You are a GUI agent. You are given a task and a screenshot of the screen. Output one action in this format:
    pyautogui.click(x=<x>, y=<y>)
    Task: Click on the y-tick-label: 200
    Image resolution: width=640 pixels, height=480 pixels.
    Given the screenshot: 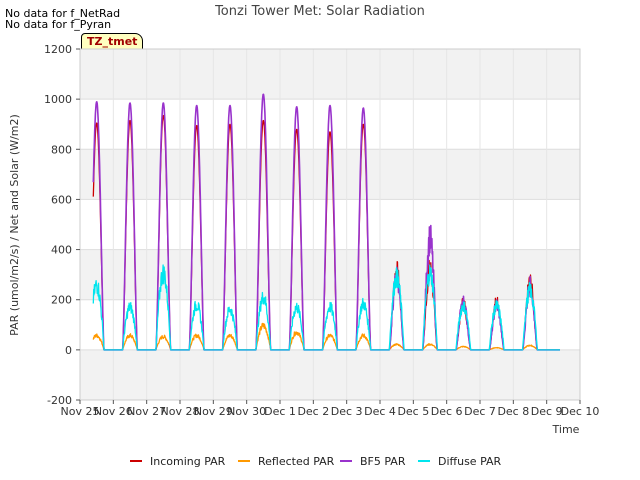 What is the action you would take?
    pyautogui.click(x=61, y=300)
    